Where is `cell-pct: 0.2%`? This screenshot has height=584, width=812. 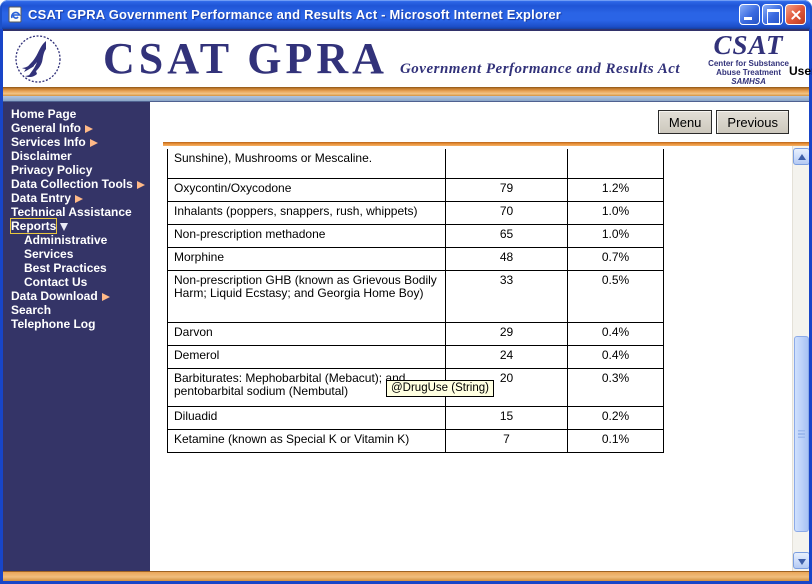
cell-pct: 0.2% is located at coordinates (615, 417).